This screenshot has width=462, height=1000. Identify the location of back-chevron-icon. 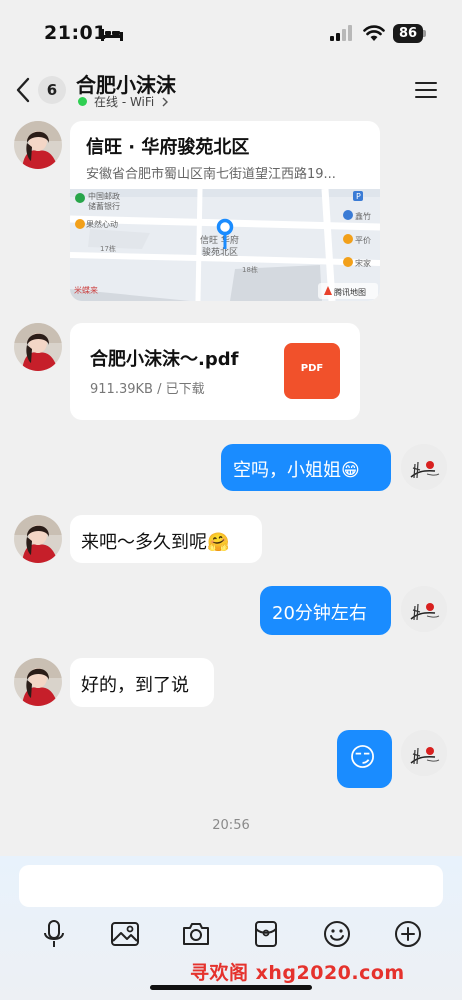
(23, 90).